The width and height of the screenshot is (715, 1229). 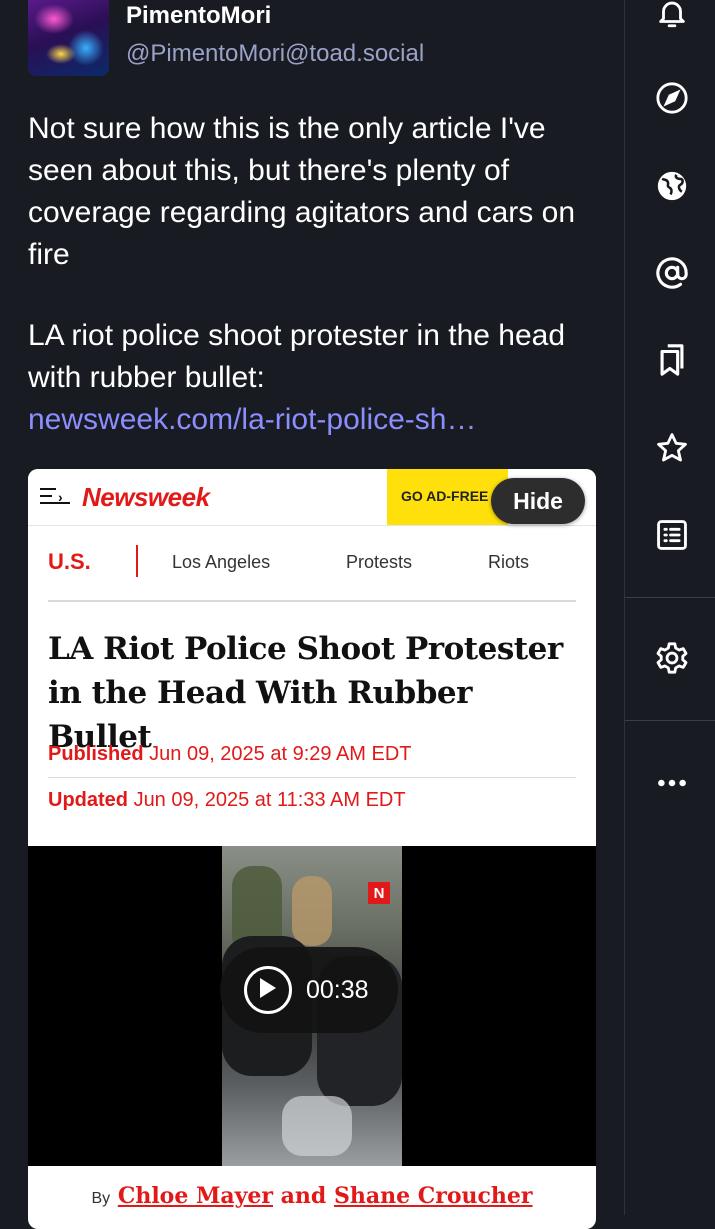 What do you see at coordinates (303, 1196) in the screenshot?
I see `byline-and: and` at bounding box center [303, 1196].